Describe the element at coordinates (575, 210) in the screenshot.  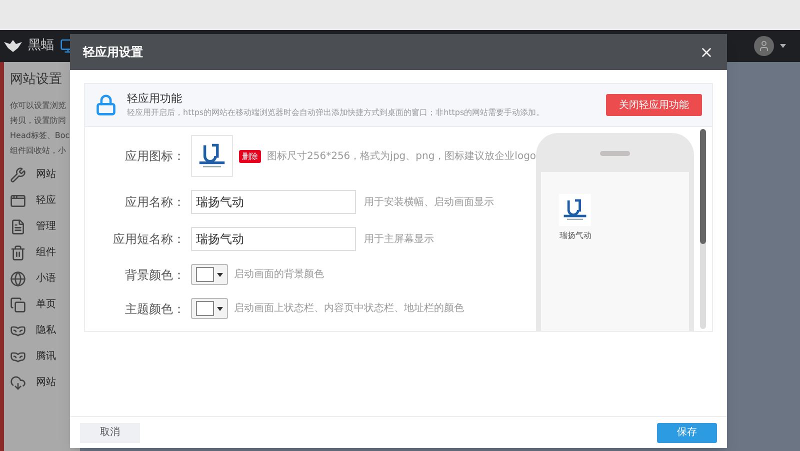
I see `logo-image` at that location.